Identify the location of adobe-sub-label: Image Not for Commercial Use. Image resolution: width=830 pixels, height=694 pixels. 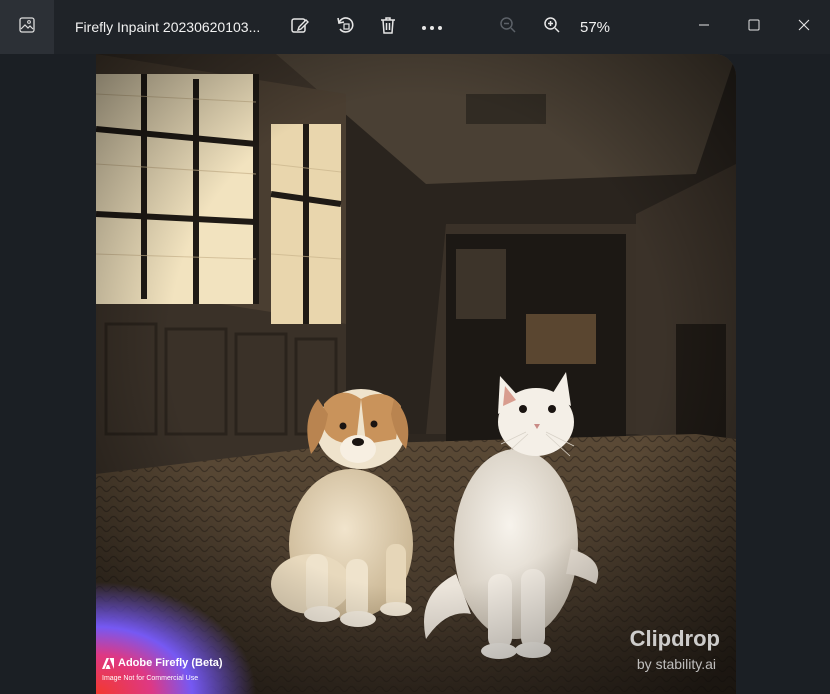
(150, 678).